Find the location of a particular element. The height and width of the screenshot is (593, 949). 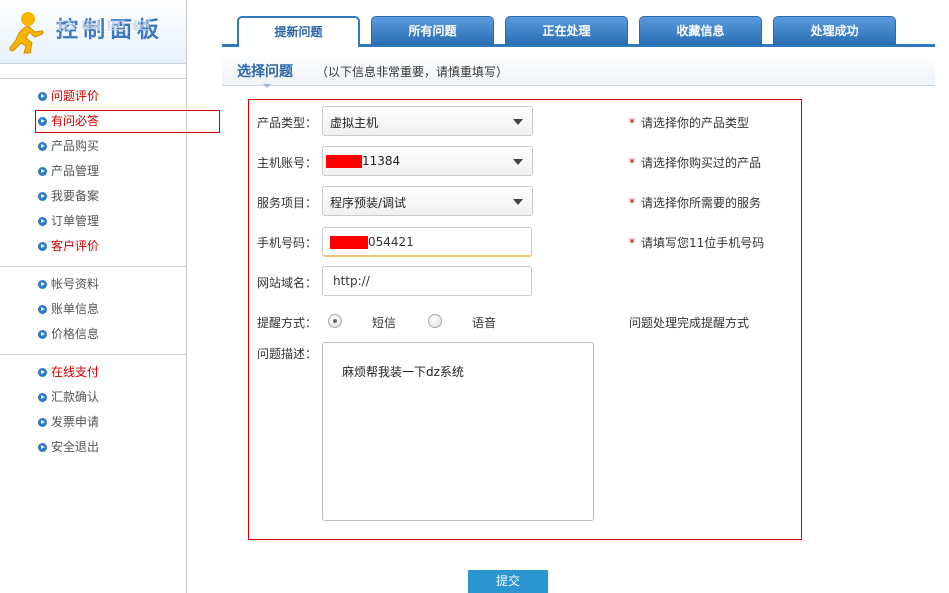

phone-label: 手机号码： is located at coordinates (287, 243).